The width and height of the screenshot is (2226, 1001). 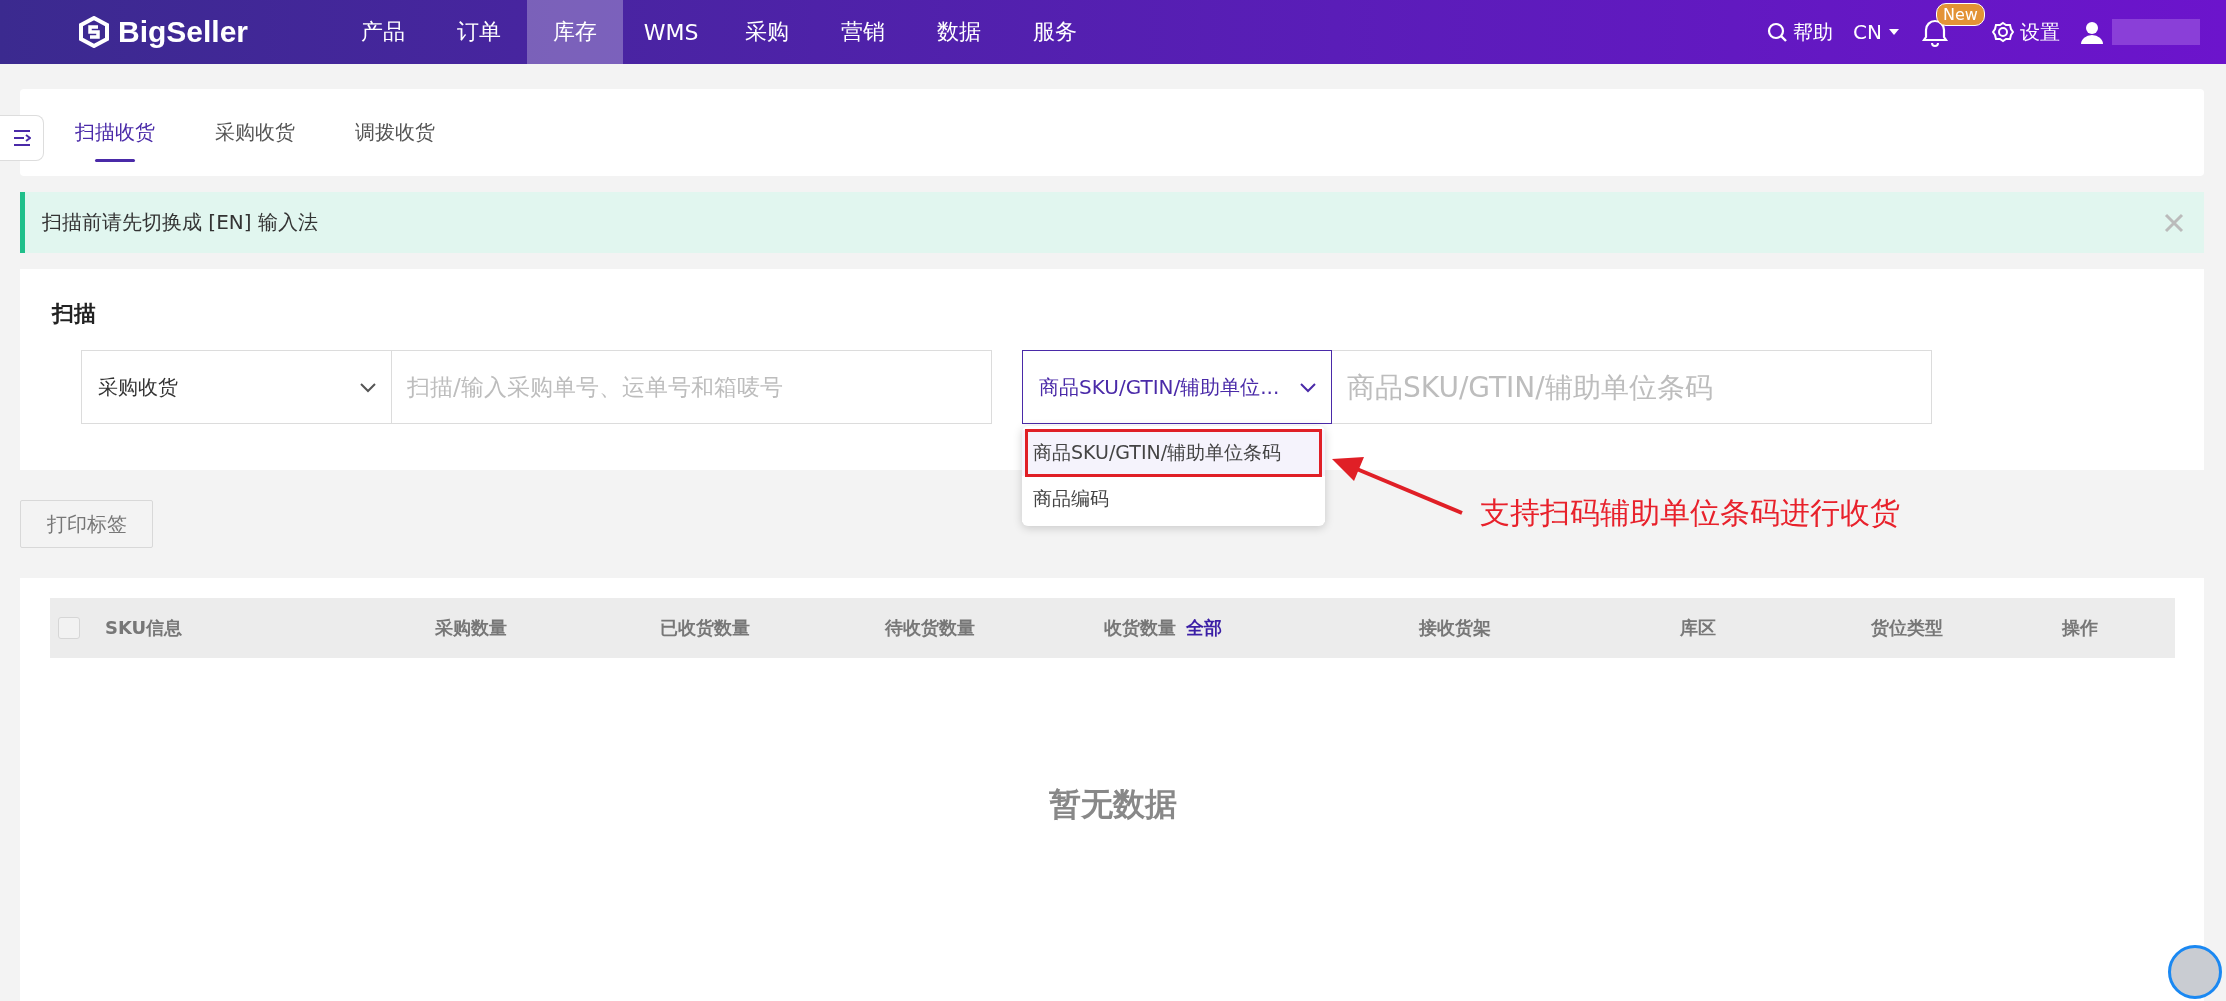 What do you see at coordinates (575, 32) in the screenshot?
I see `nav-item: 库存` at bounding box center [575, 32].